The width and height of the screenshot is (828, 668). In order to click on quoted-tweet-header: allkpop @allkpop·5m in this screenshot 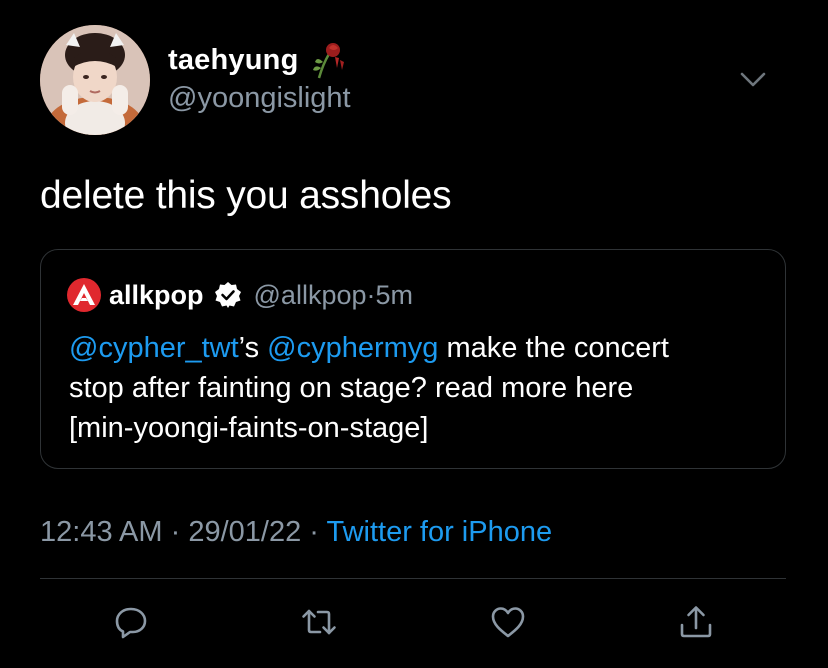, I will do `click(240, 295)`.